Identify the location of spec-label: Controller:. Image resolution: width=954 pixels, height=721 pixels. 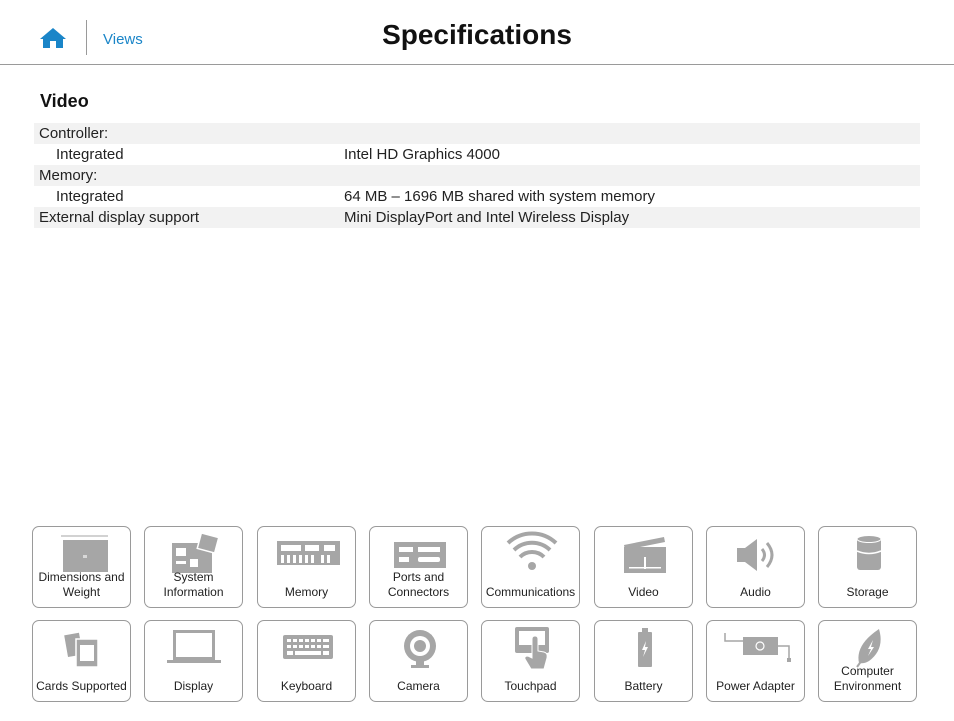
(74, 133).